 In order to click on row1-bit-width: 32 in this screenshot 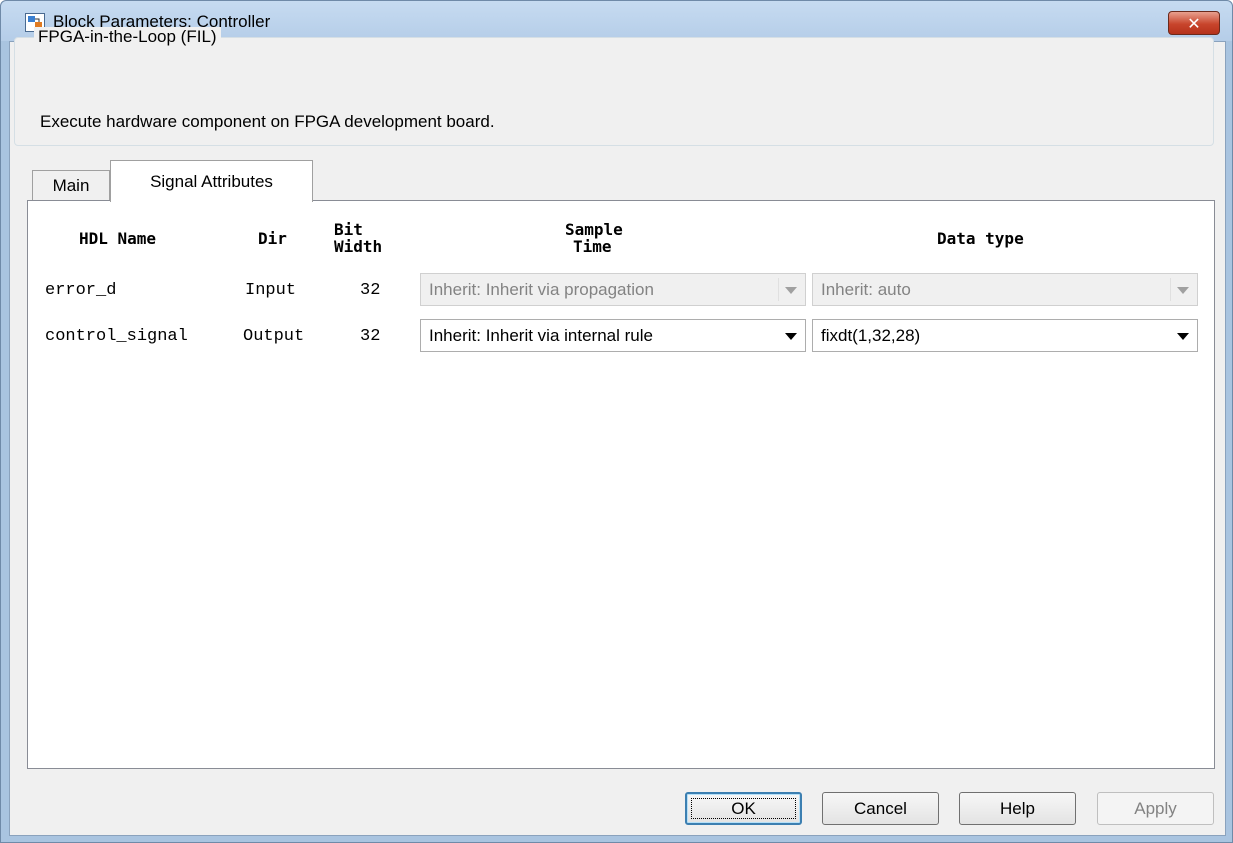, I will do `click(370, 290)`.